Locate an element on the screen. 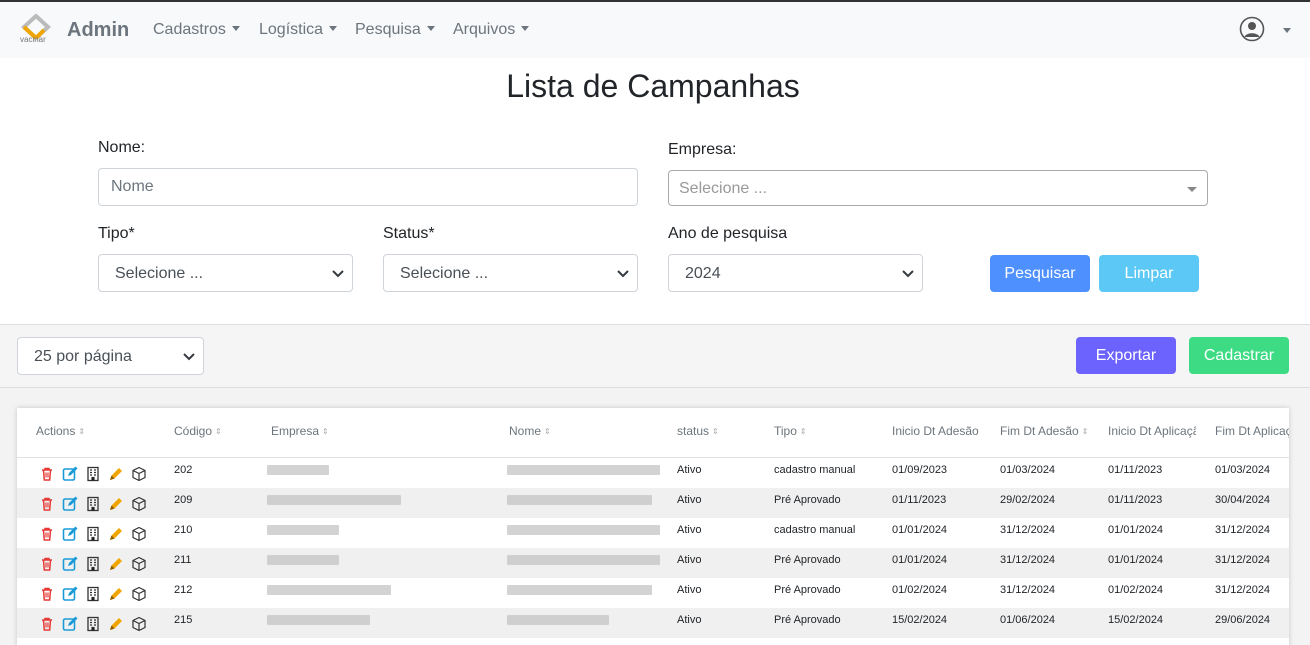 The width and height of the screenshot is (1310, 645). create-button: Cadastrar is located at coordinates (1239, 355).